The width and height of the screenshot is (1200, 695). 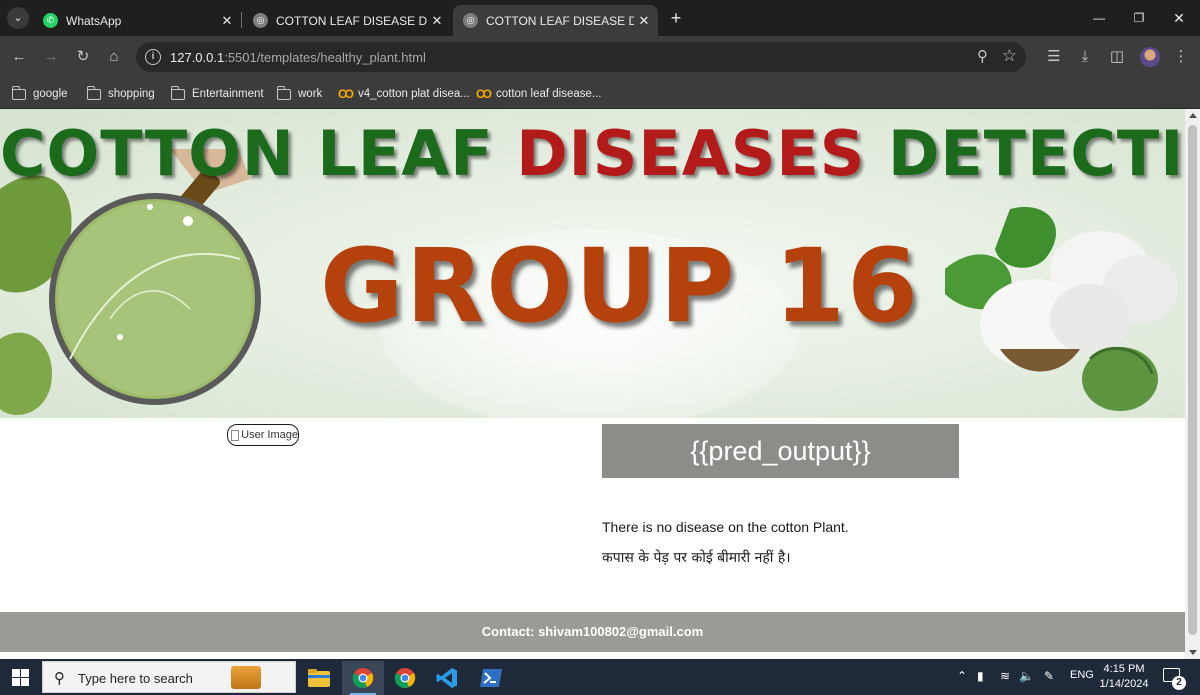 I want to click on bookmark-google: google, so click(x=39, y=94).